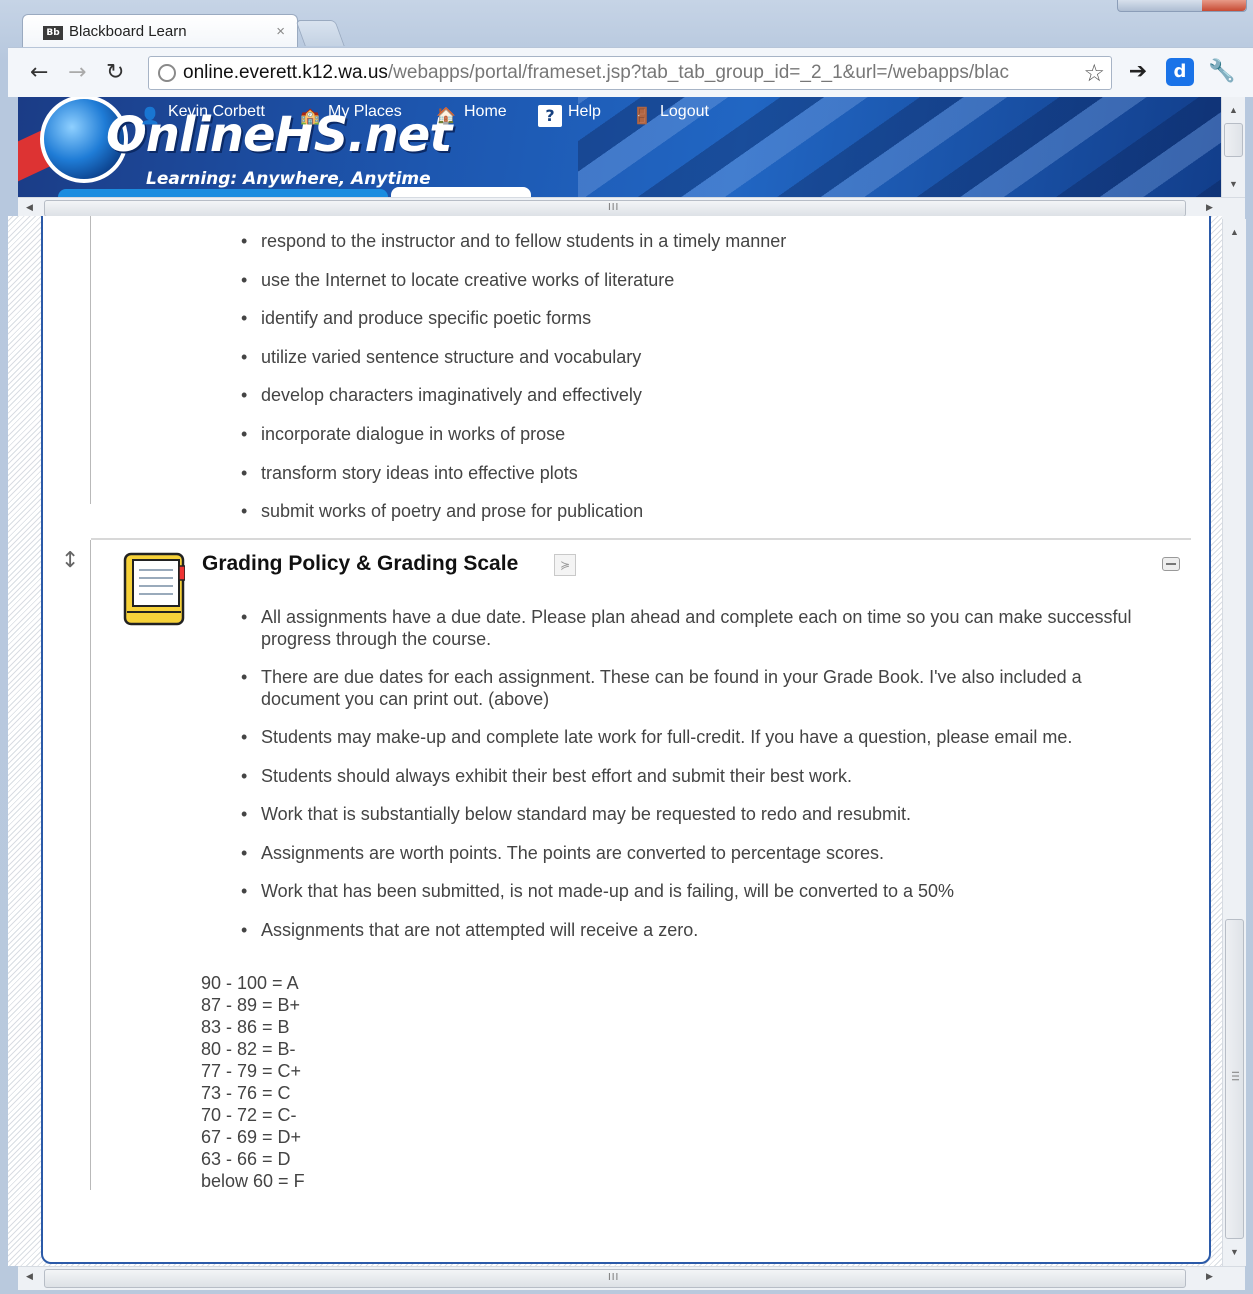 This screenshot has width=1253, height=1294. Describe the element at coordinates (150, 115) in the screenshot. I see `user-icon: 👤` at that location.